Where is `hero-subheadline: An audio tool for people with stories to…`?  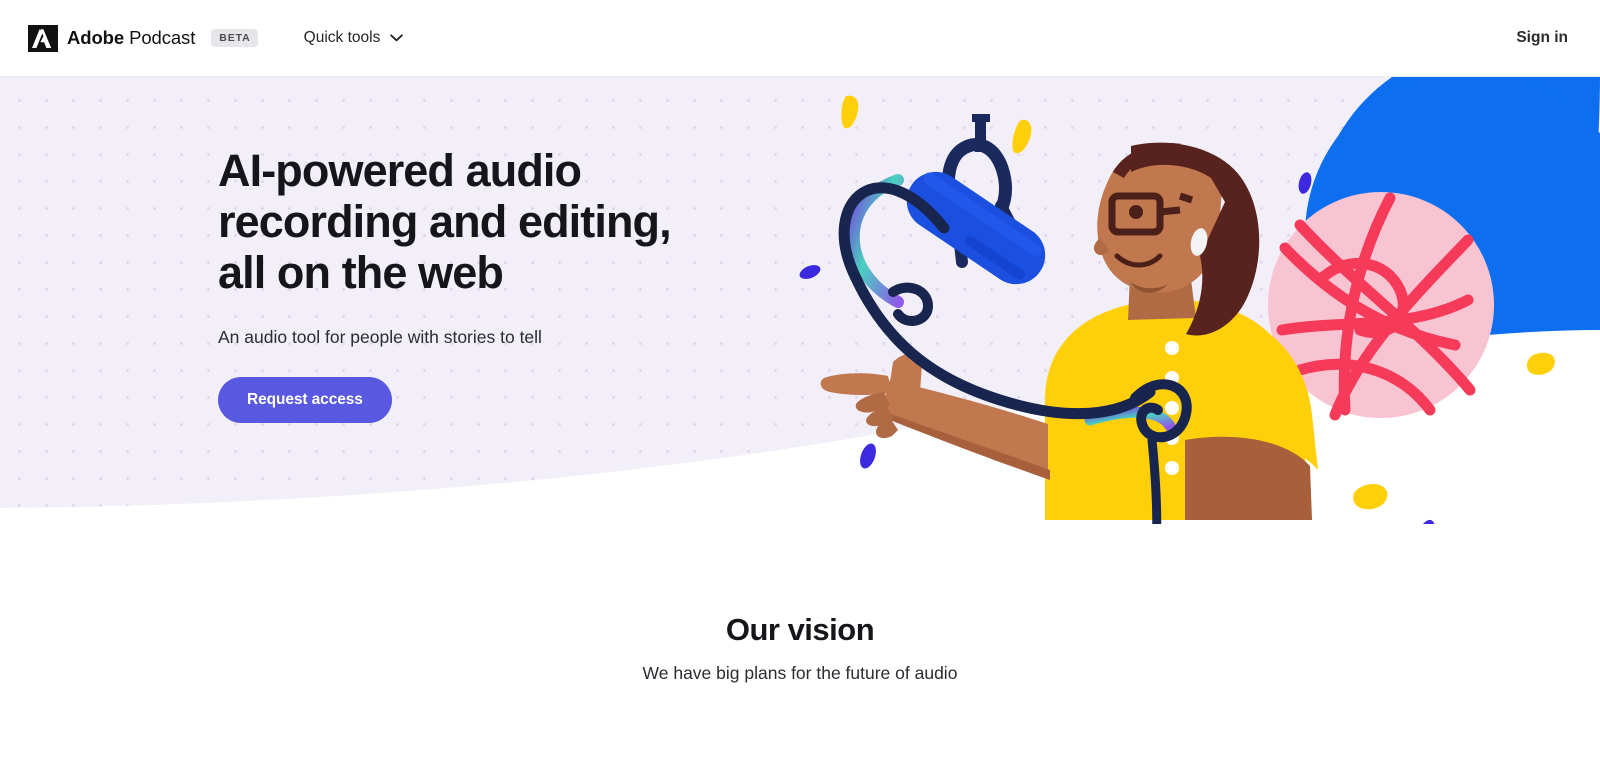
hero-subheadline: An audio tool for people with stories to… is located at coordinates (380, 337).